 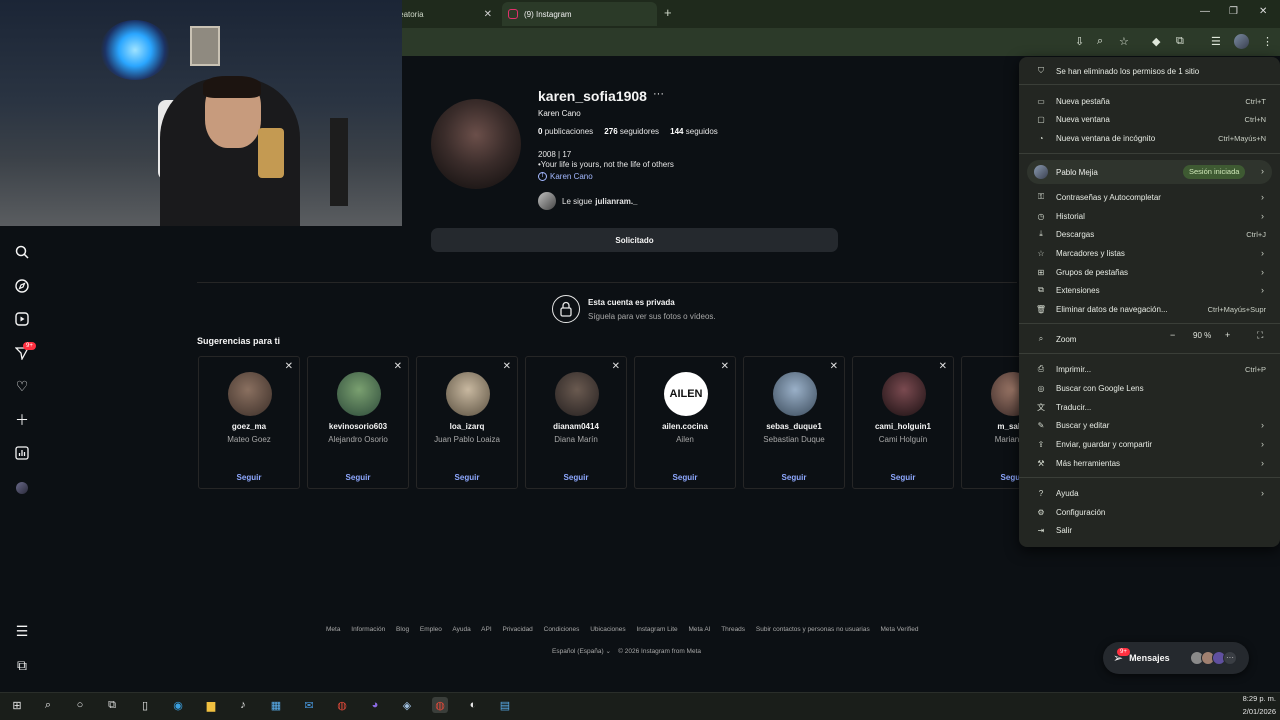 I want to click on followers-label: seguidores, so click(x=639, y=131).